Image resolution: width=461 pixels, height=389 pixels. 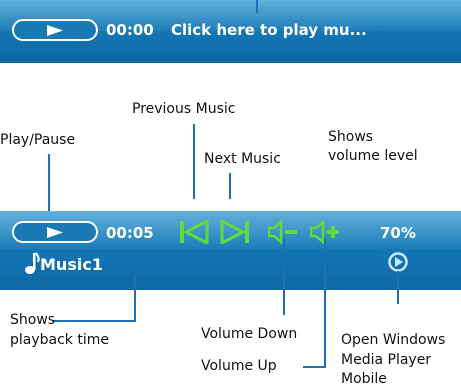 I want to click on label-shows-volume-1: Shows, so click(x=351, y=137).